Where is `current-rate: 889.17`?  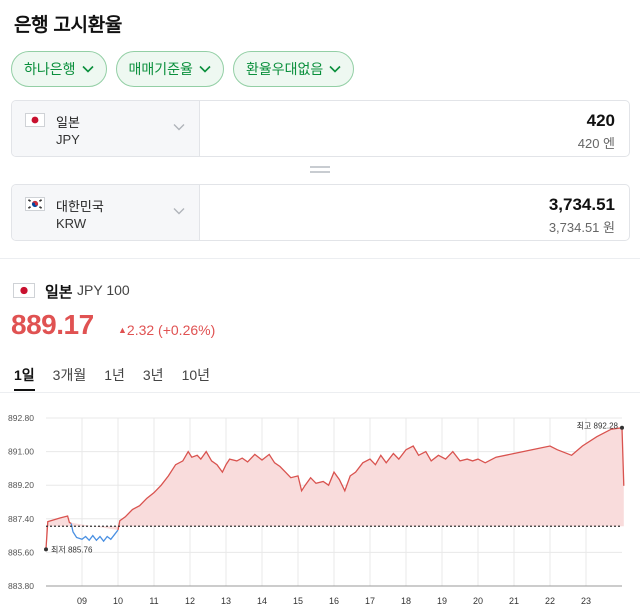
current-rate: 889.17 is located at coordinates (52, 324).